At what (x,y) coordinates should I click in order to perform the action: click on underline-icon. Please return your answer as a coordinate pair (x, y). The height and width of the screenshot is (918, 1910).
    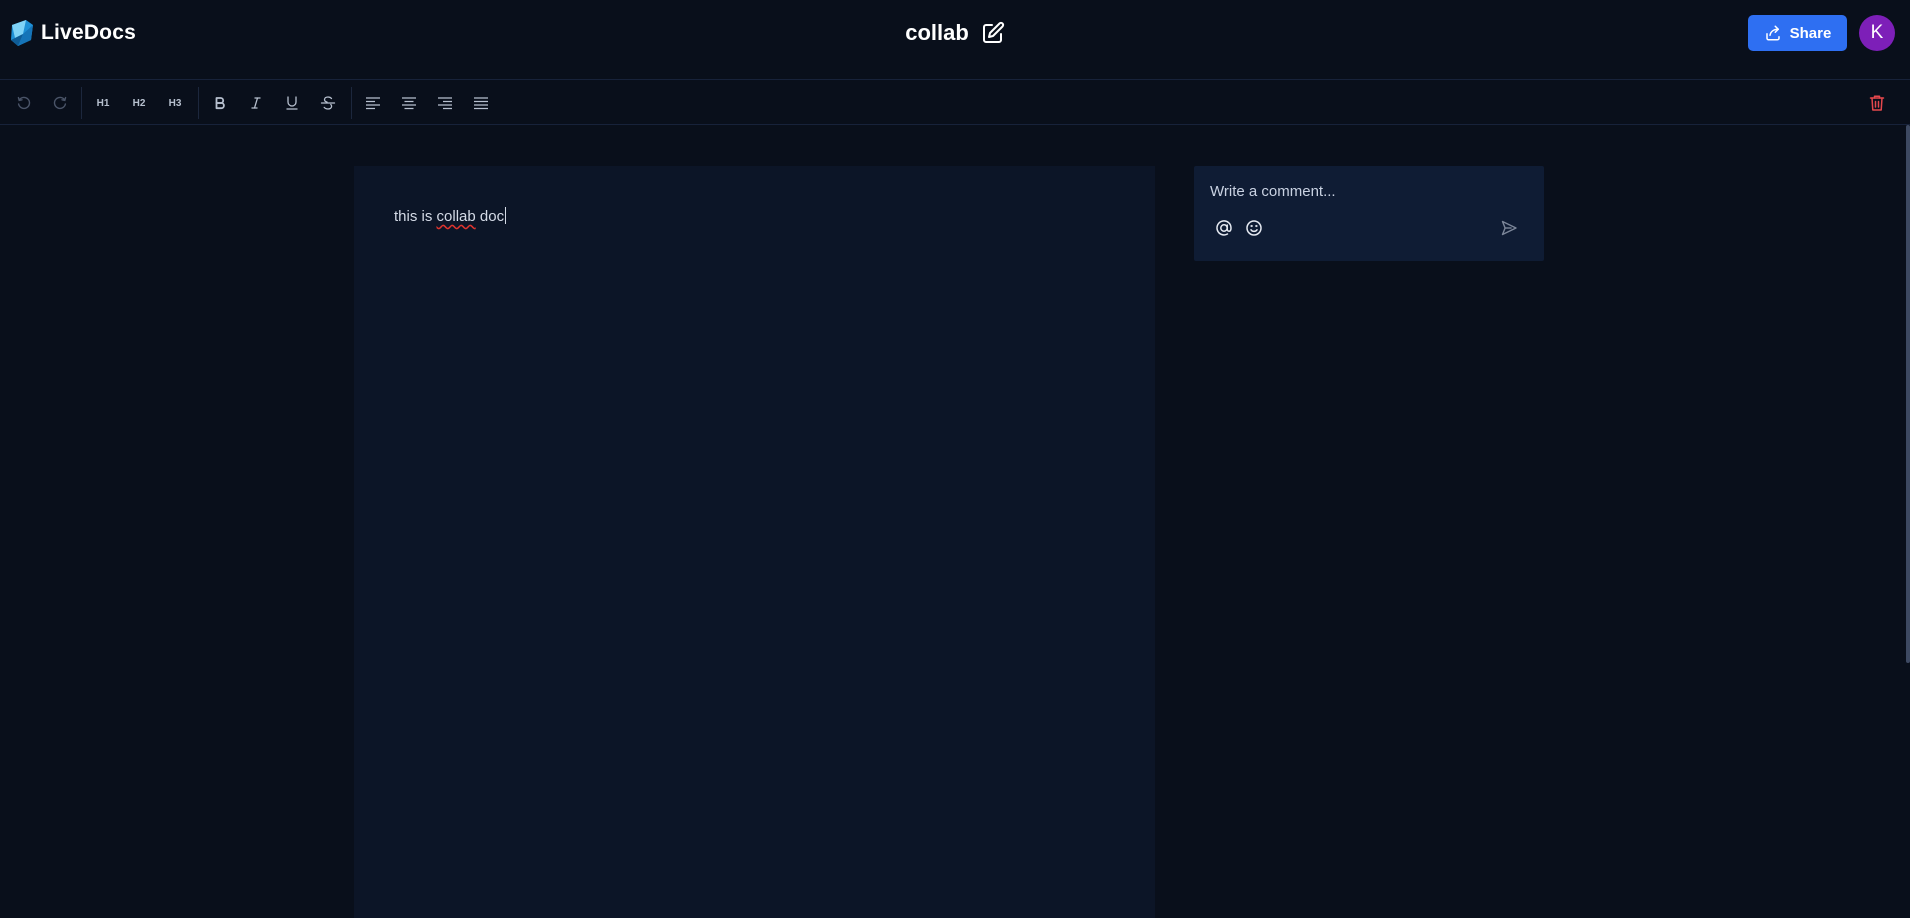
    Looking at the image, I should click on (292, 103).